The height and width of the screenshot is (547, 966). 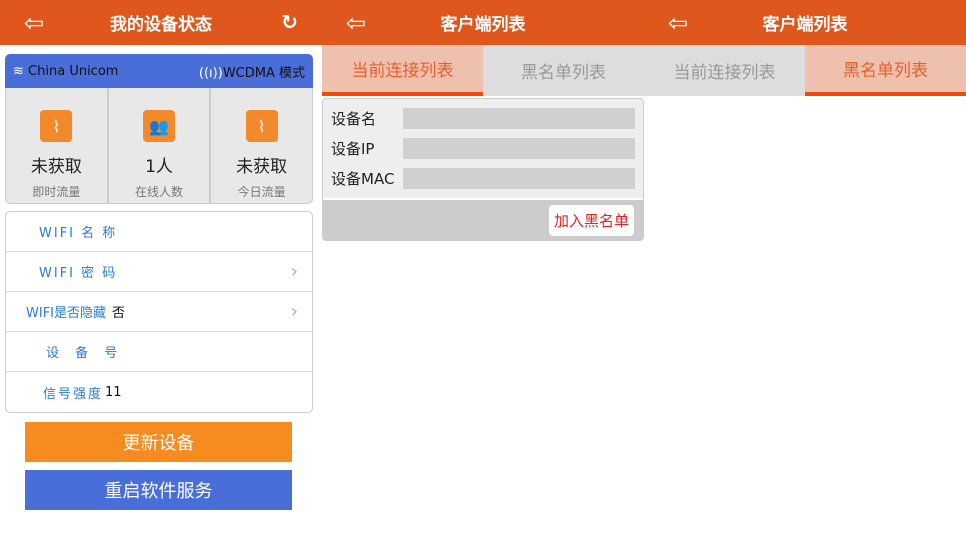 What do you see at coordinates (159, 192) in the screenshot?
I see `stat-label: 在线人数` at bounding box center [159, 192].